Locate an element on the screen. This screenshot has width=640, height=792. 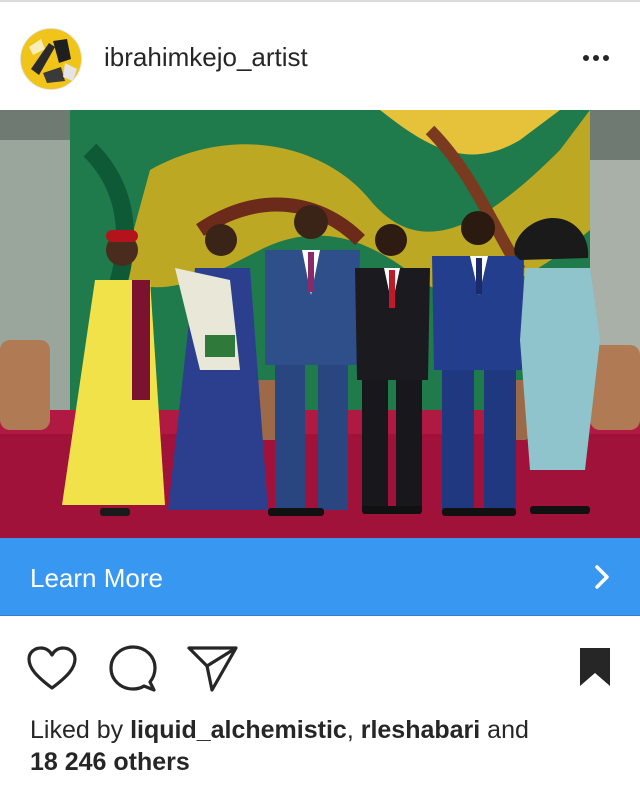
liked-by-user-link: rleshabari is located at coordinates (421, 730).